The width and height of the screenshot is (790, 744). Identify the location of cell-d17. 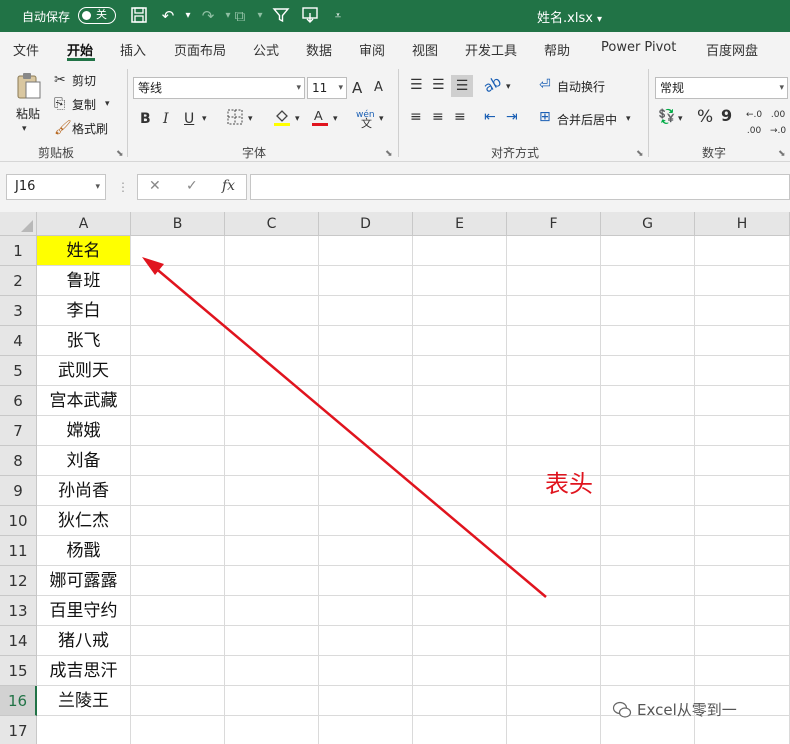
(366, 730).